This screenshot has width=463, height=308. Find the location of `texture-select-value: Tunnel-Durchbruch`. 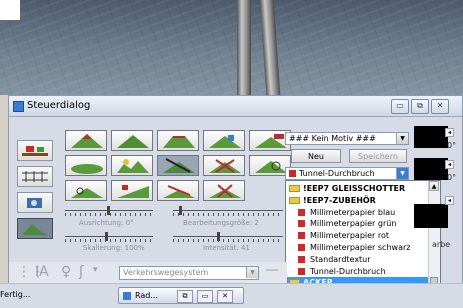

texture-select-value: Tunnel-Durchbruch is located at coordinates (337, 173).